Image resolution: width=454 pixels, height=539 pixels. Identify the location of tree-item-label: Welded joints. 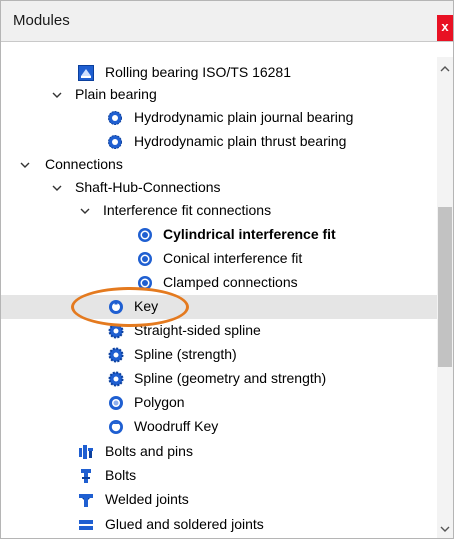
(147, 499).